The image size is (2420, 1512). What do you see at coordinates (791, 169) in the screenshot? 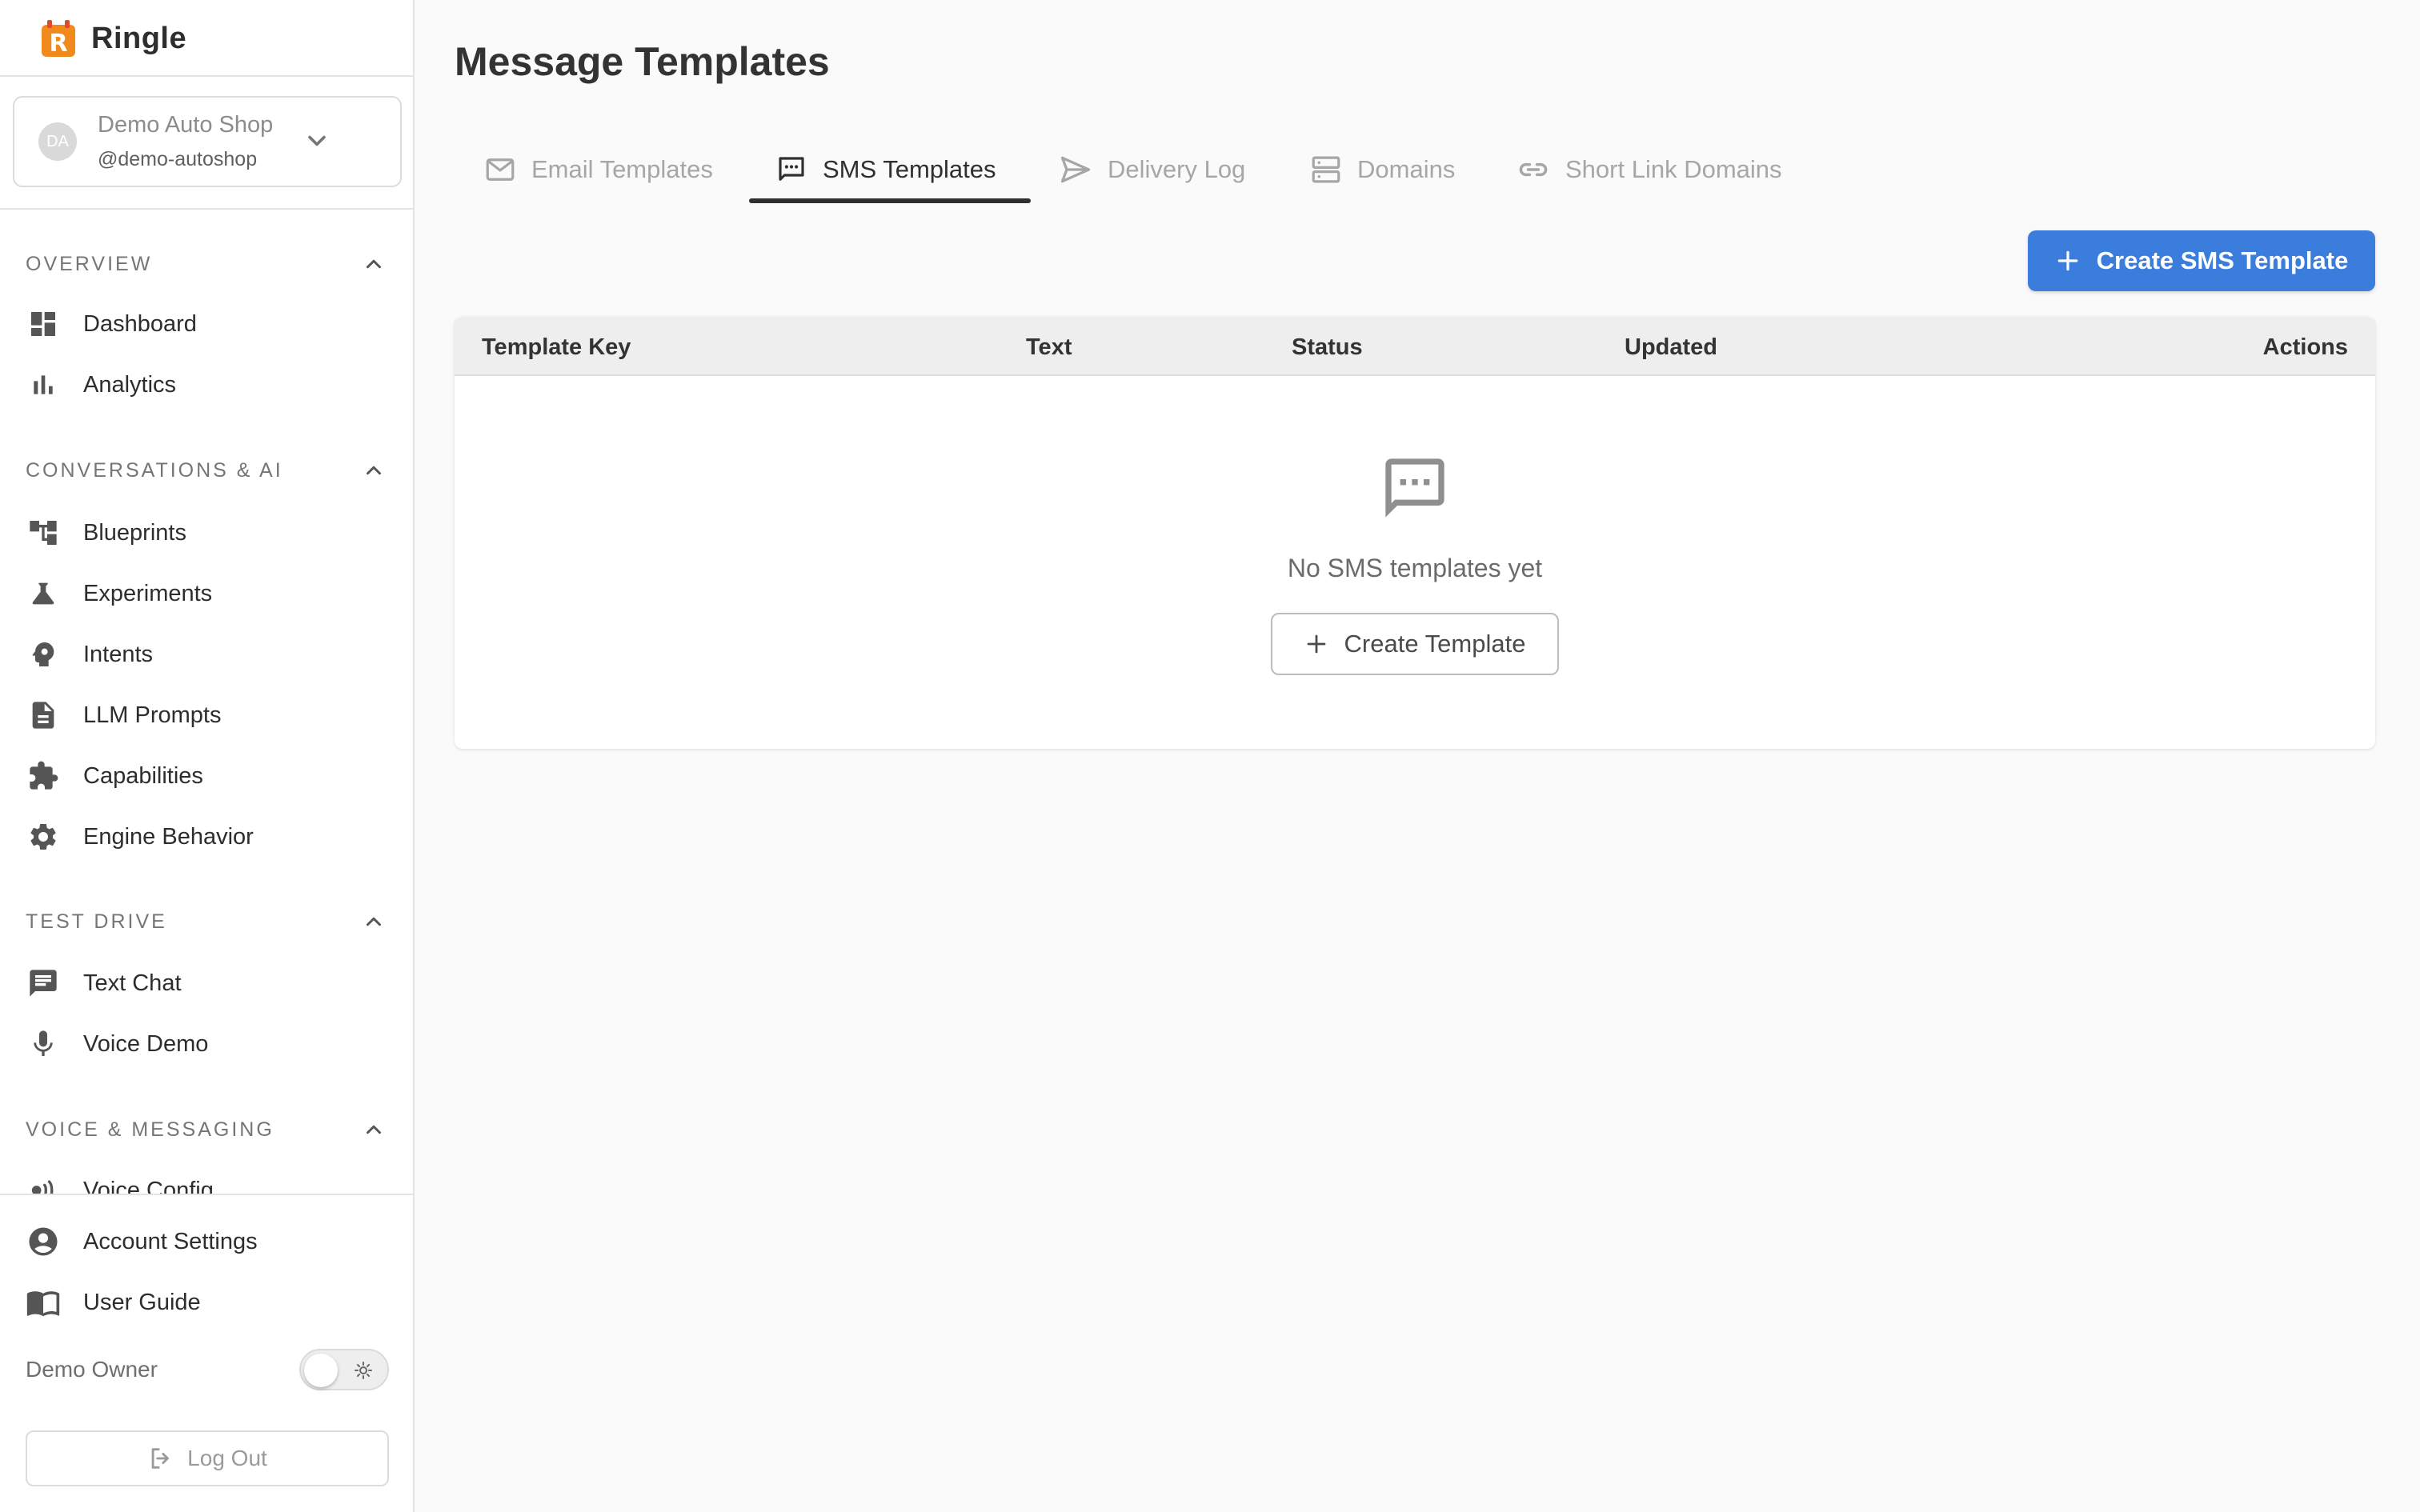
I see `sms-icon` at bounding box center [791, 169].